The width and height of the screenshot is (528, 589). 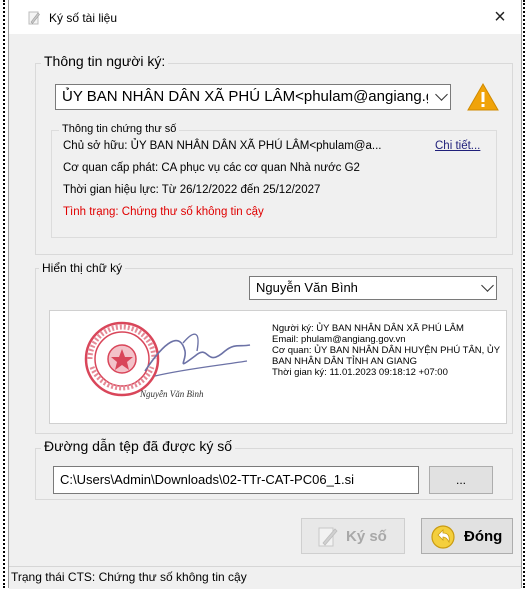 What do you see at coordinates (373, 288) in the screenshot?
I see `signature-name-select: Nguyễn Văn Bình` at bounding box center [373, 288].